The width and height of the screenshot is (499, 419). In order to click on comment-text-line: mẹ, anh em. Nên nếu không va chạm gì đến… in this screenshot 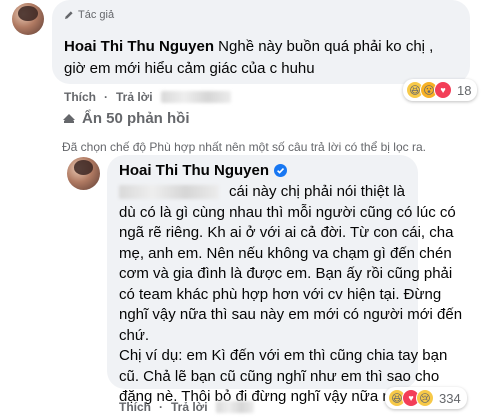, I will do `click(285, 253)`.